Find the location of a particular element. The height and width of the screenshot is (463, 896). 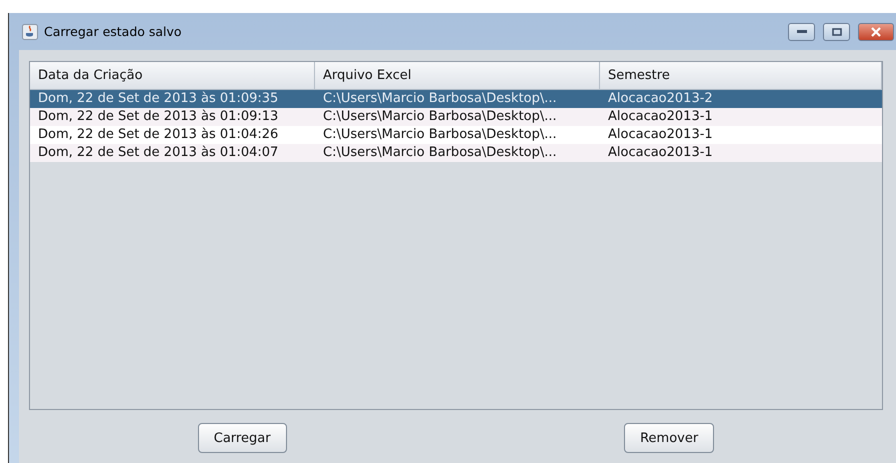

close-button is located at coordinates (876, 31).